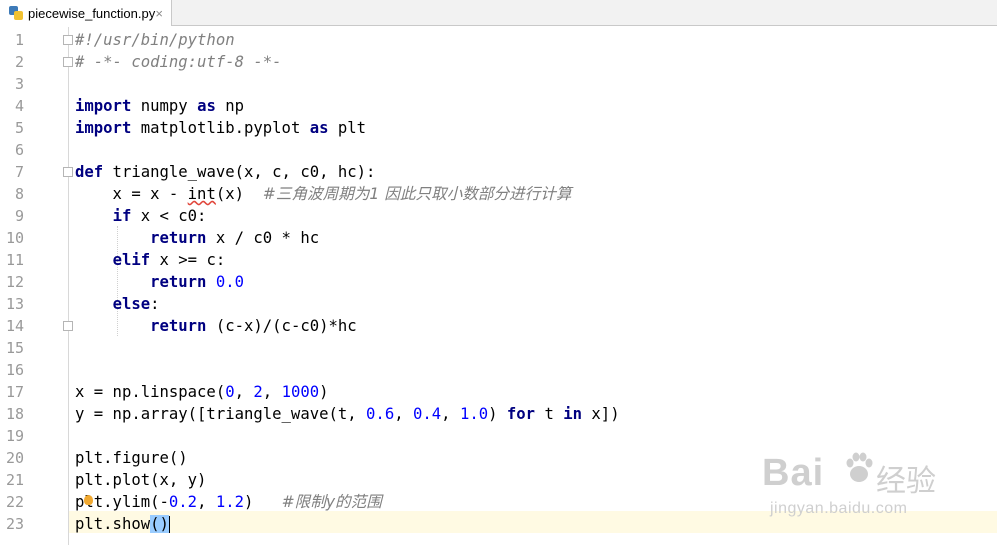 This screenshot has width=997, height=545. What do you see at coordinates (14, 326) in the screenshot?
I see `line-number: 14` at bounding box center [14, 326].